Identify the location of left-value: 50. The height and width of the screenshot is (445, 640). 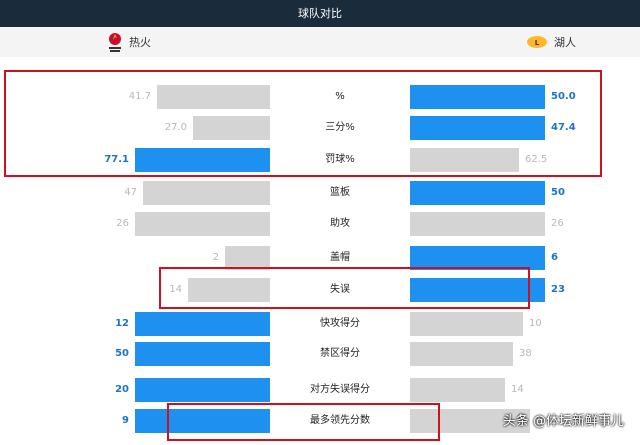
(122, 353).